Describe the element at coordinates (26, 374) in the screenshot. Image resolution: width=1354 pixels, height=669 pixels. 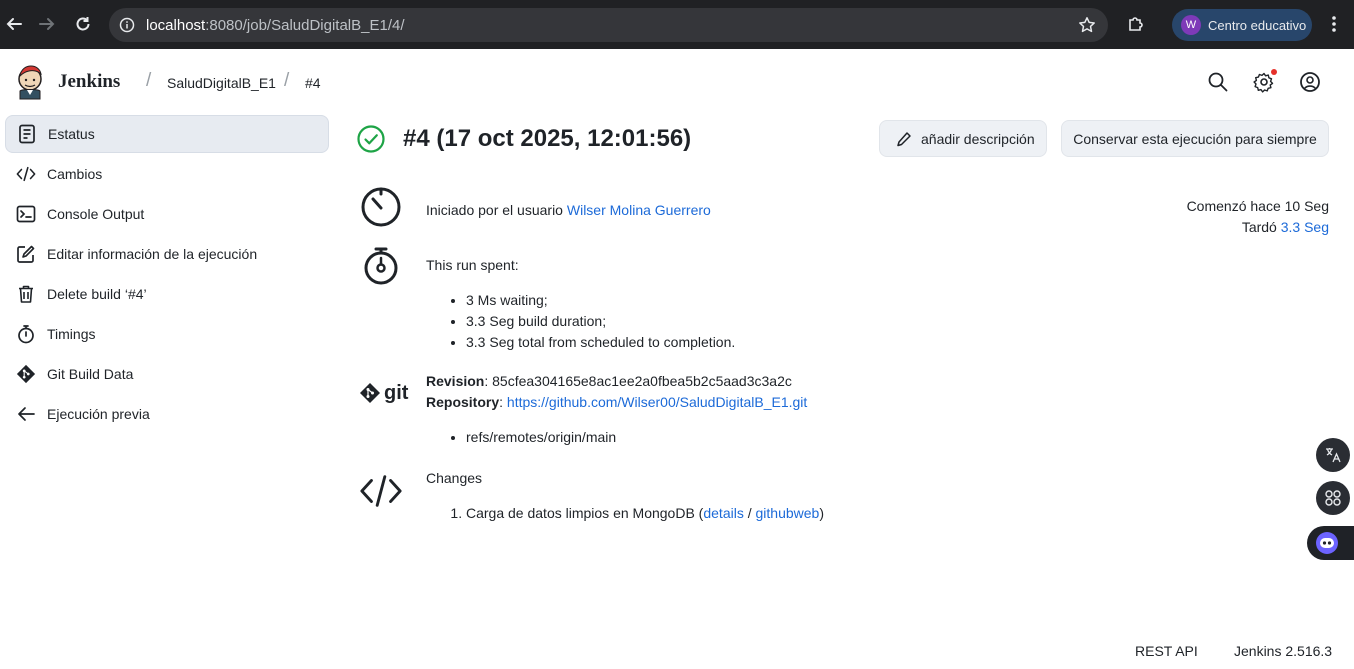
I see `git-icon` at that location.